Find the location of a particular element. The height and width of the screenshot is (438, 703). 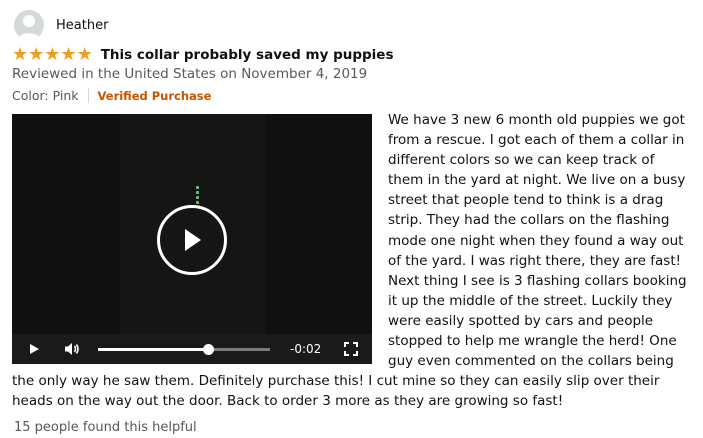

play-icon is located at coordinates (34, 349).